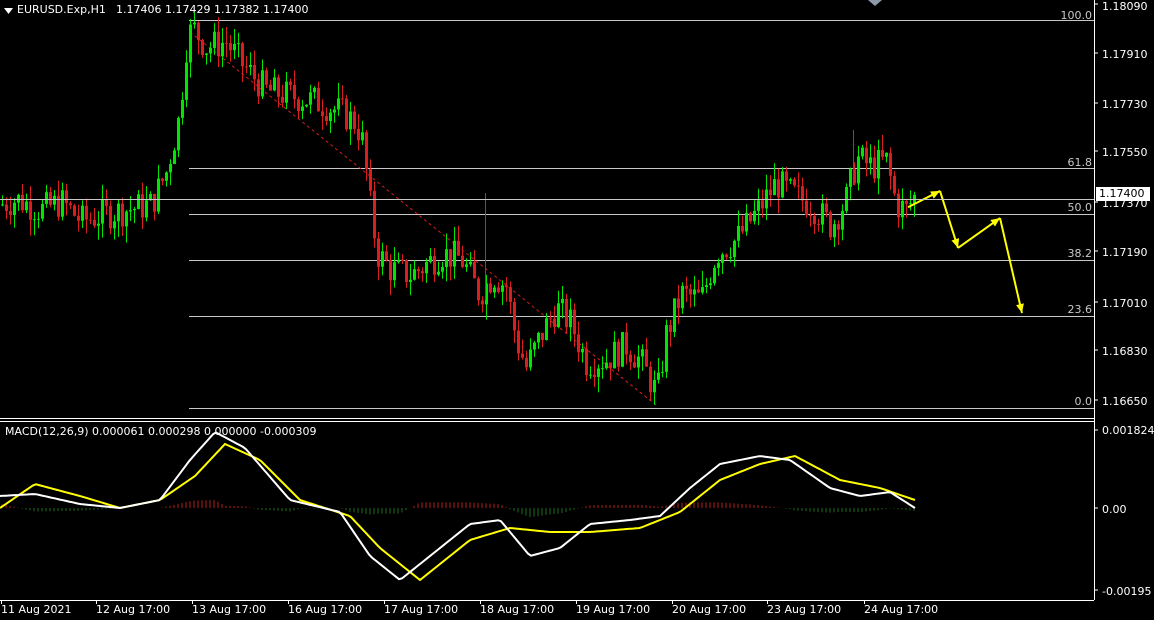 Image resolution: width=1154 pixels, height=620 pixels. Describe the element at coordinates (1080, 253) in the screenshot. I see `fib-level-label: 38.2` at that location.